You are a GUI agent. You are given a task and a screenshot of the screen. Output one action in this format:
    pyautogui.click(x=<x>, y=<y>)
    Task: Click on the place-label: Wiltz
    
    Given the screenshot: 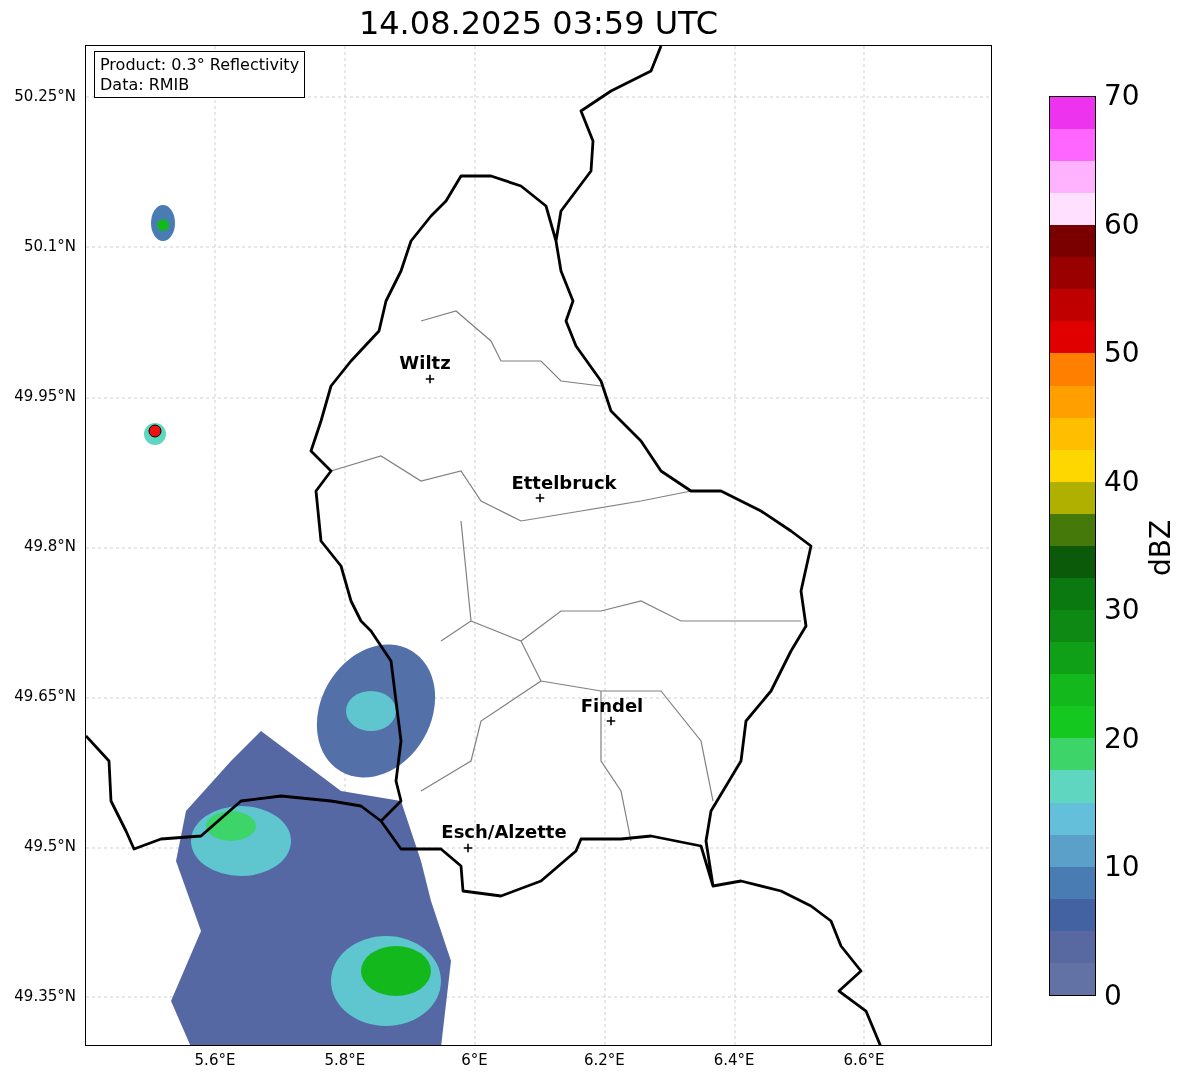 What is the action you would take?
    pyautogui.click(x=425, y=363)
    